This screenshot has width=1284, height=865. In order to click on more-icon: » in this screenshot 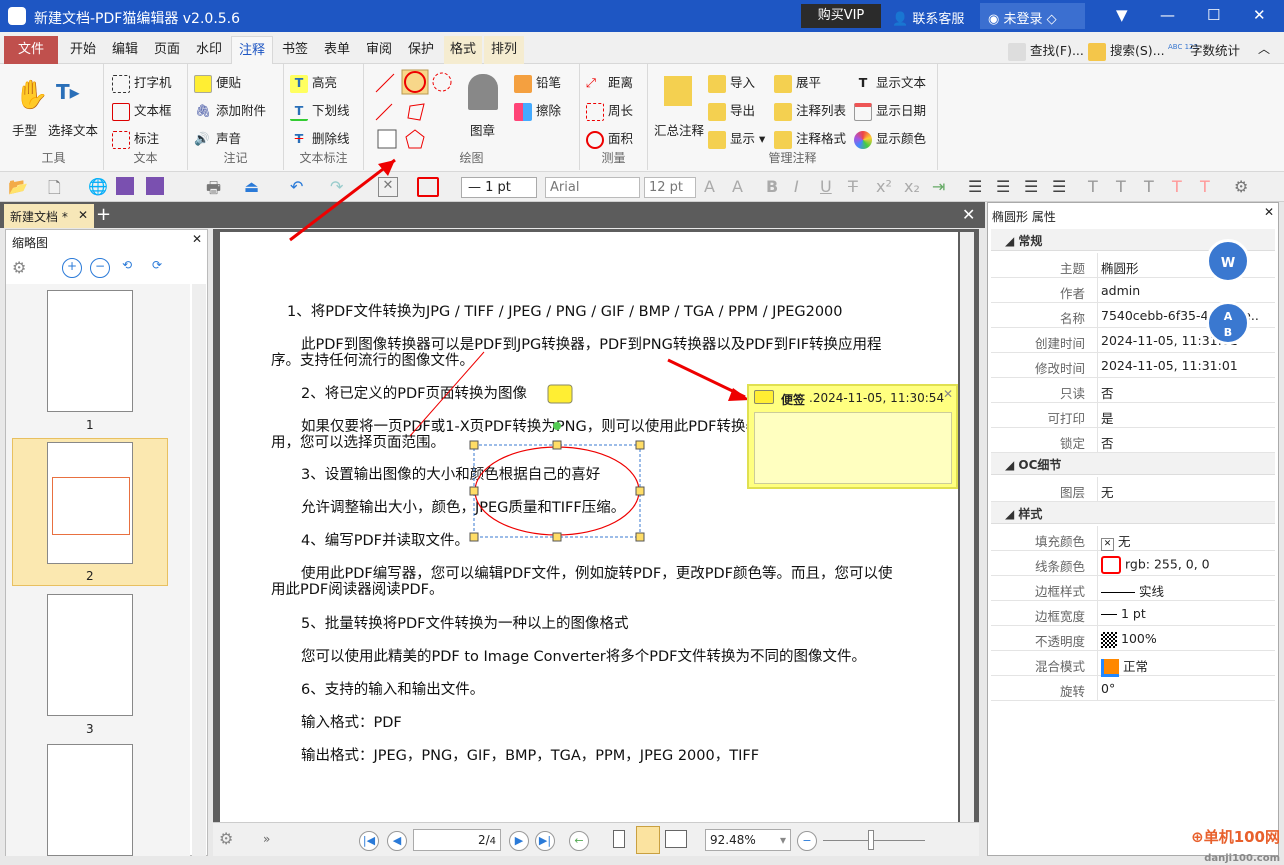, I will do `click(266, 839)`.